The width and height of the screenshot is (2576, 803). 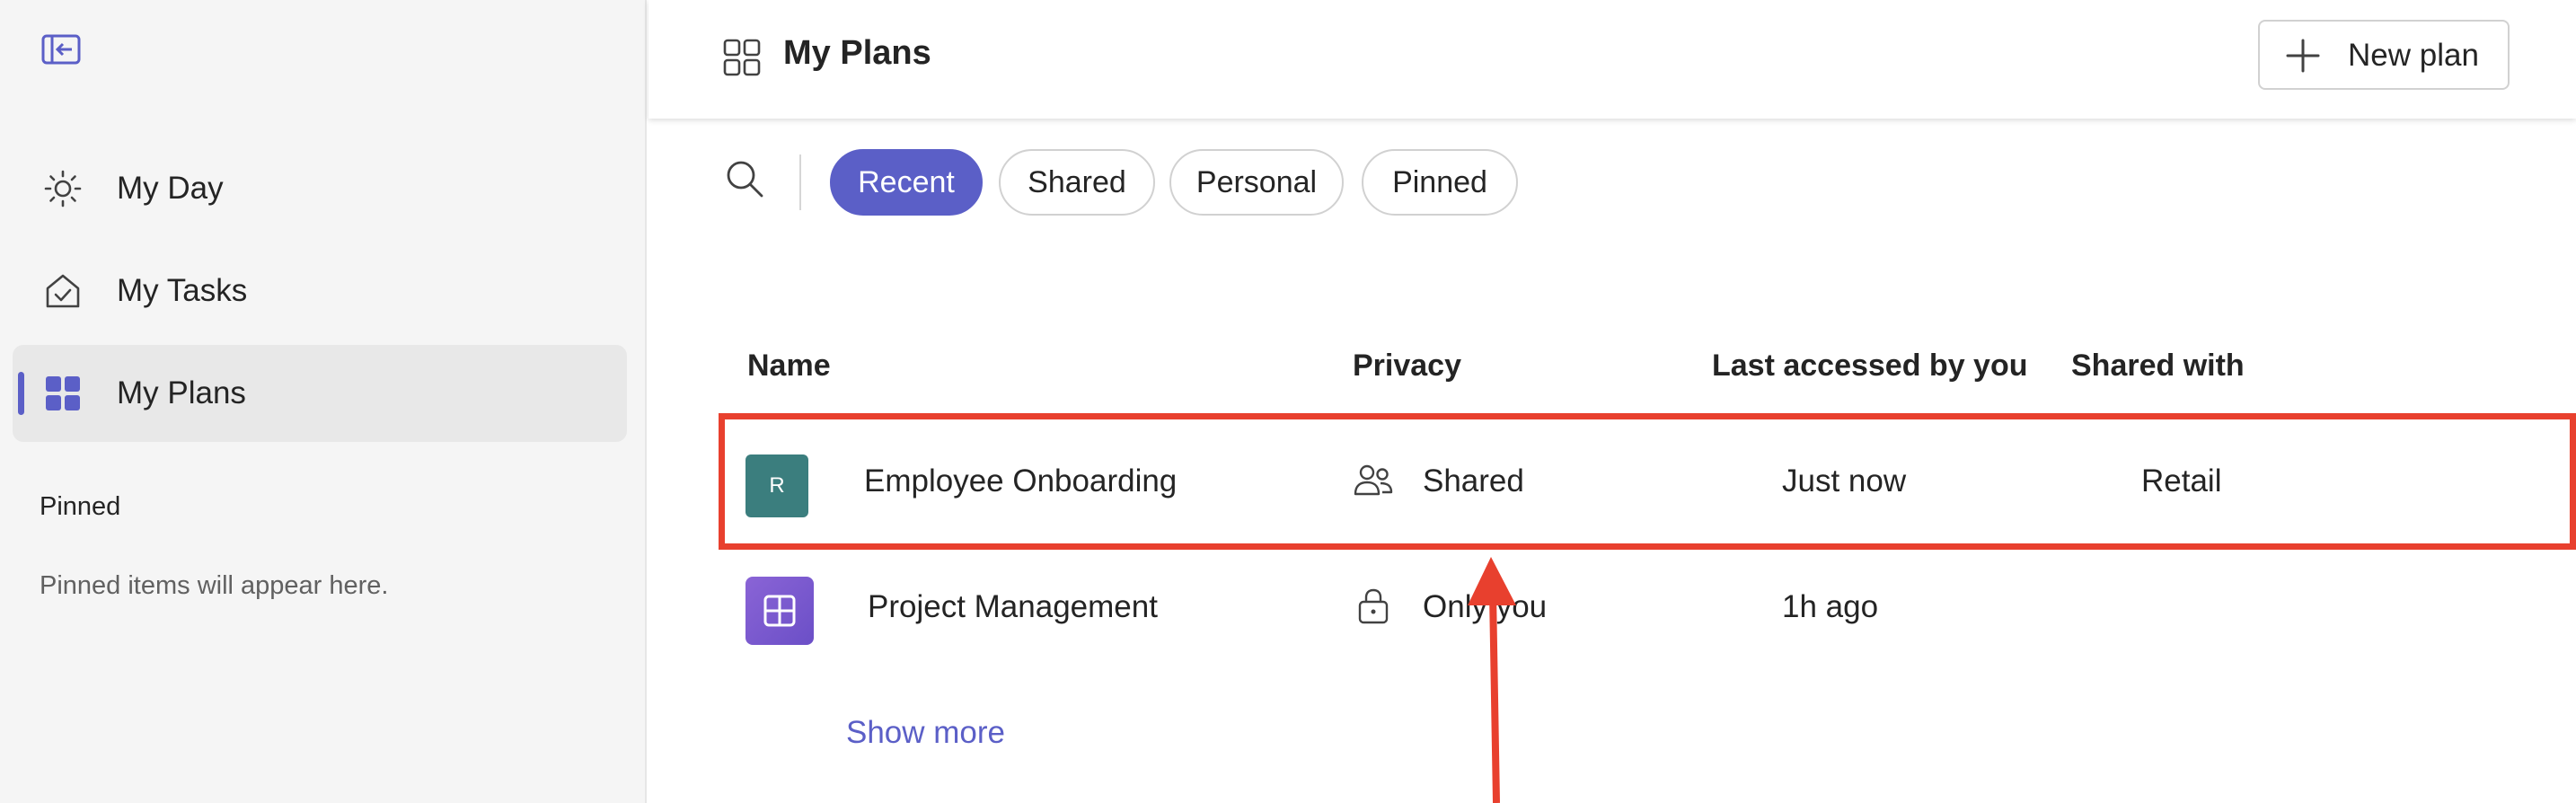 What do you see at coordinates (776, 486) in the screenshot?
I see `plan-avatar: R` at bounding box center [776, 486].